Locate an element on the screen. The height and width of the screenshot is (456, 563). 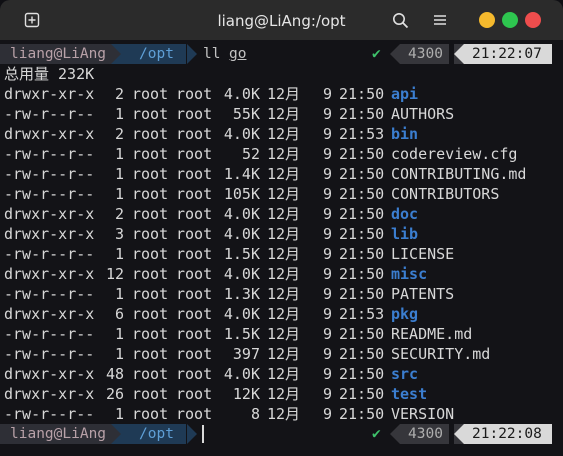
maximize-button is located at coordinates (510, 20).